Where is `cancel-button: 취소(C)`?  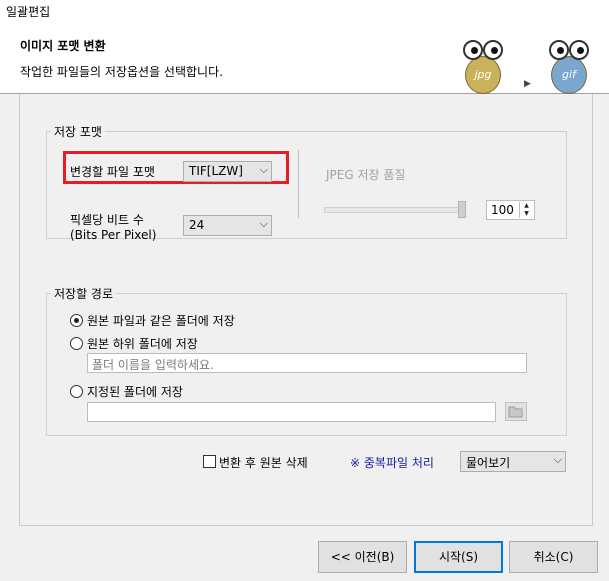 cancel-button: 취소(C) is located at coordinates (553, 557).